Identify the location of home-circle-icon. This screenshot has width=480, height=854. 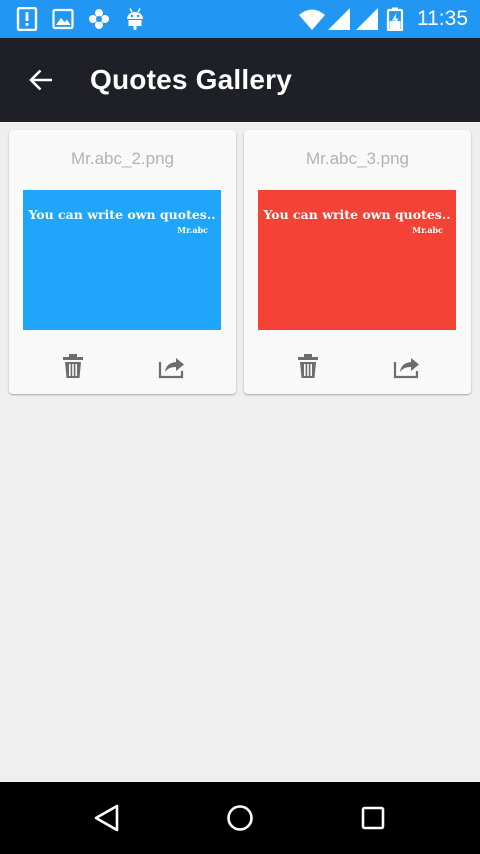
(240, 818).